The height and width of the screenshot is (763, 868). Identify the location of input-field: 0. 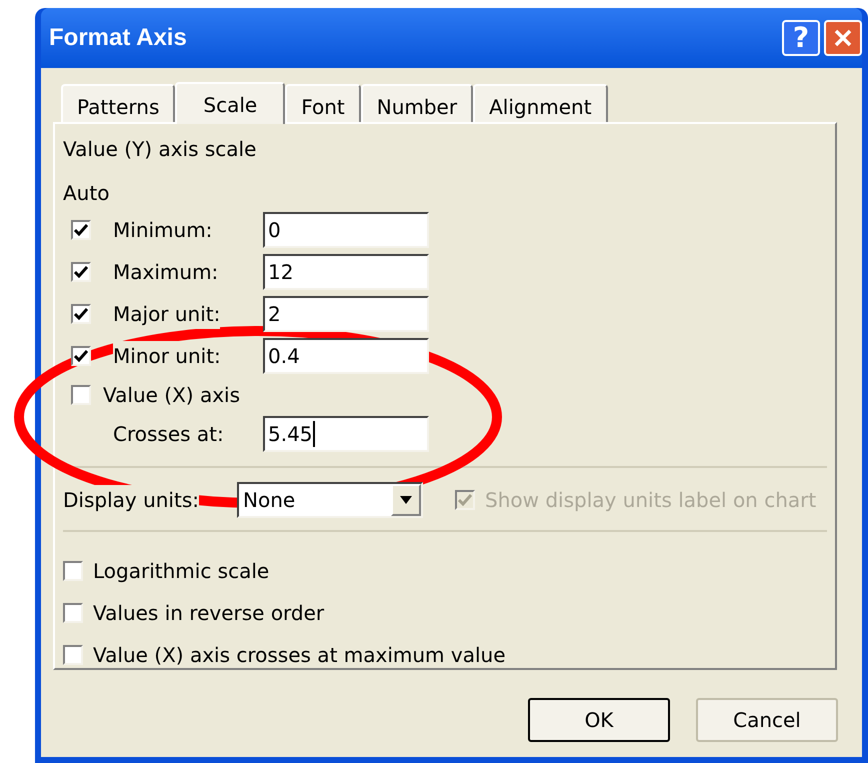
(346, 230).